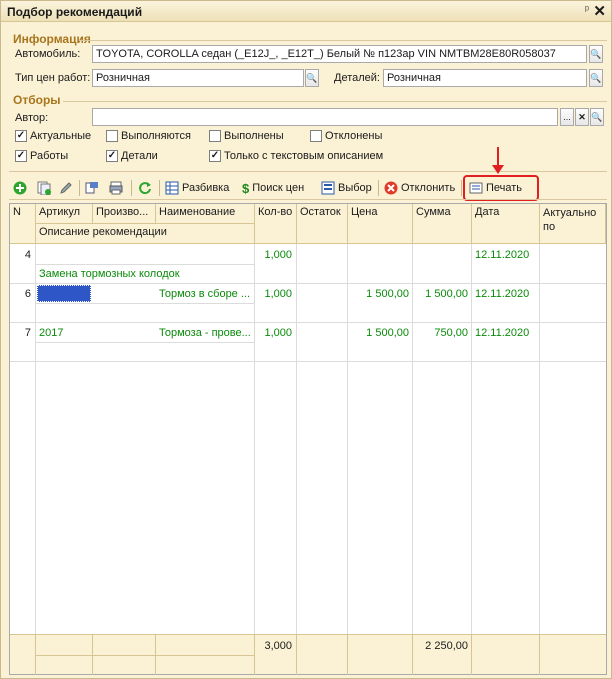  I want to click on auto-label: Автомобиль:, so click(48, 54).